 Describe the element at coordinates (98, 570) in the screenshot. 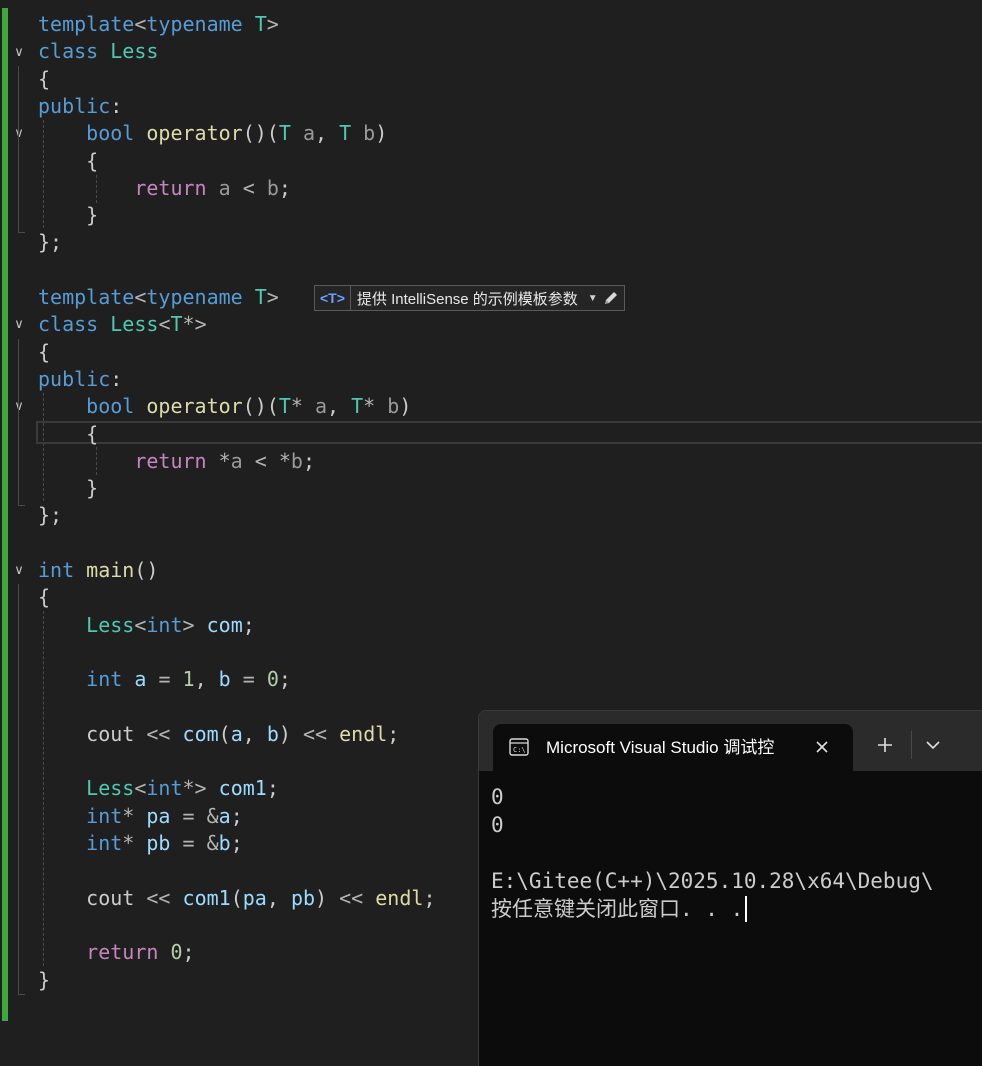

I see `code-line: int main()` at that location.